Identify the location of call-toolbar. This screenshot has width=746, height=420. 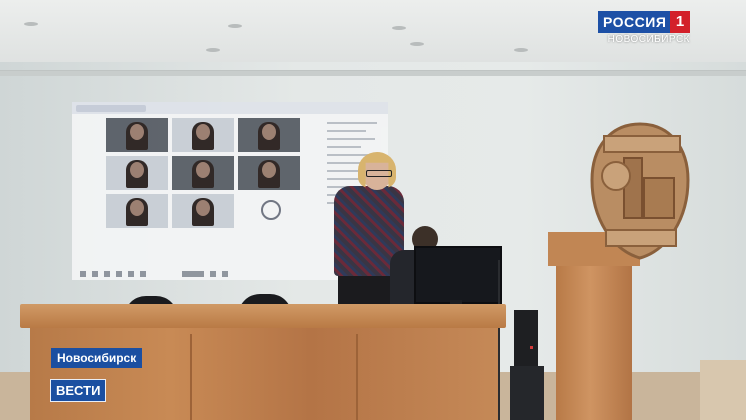
(205, 270).